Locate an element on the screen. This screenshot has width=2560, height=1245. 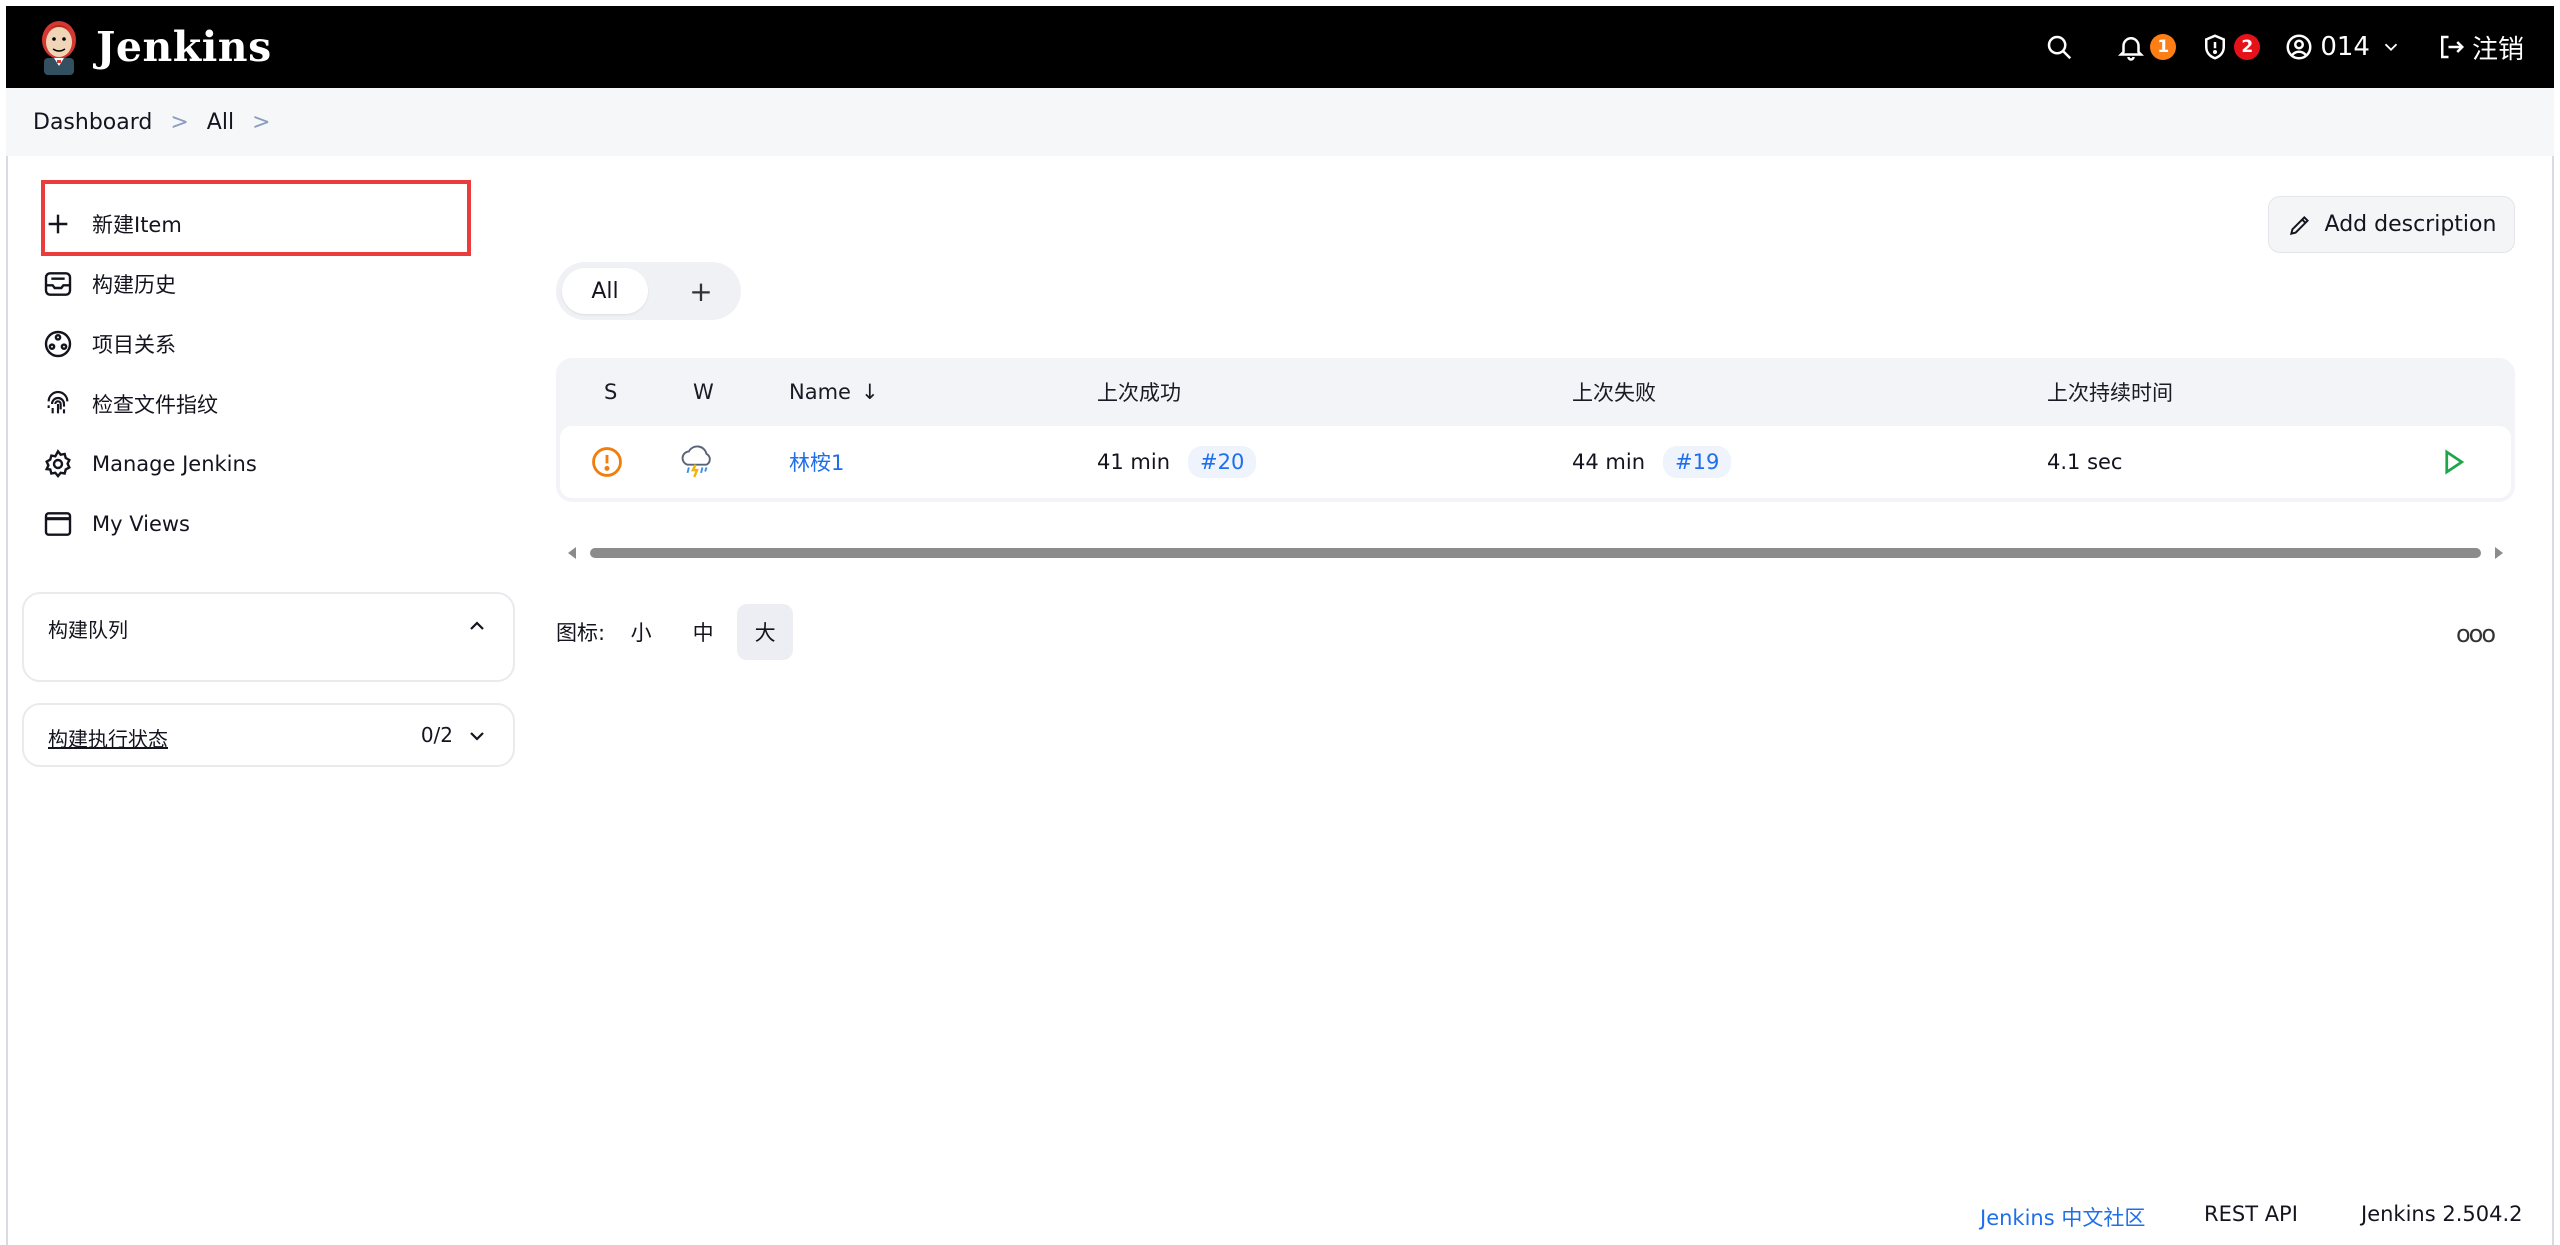
build-queue-title: 构建队列 is located at coordinates (88, 630).